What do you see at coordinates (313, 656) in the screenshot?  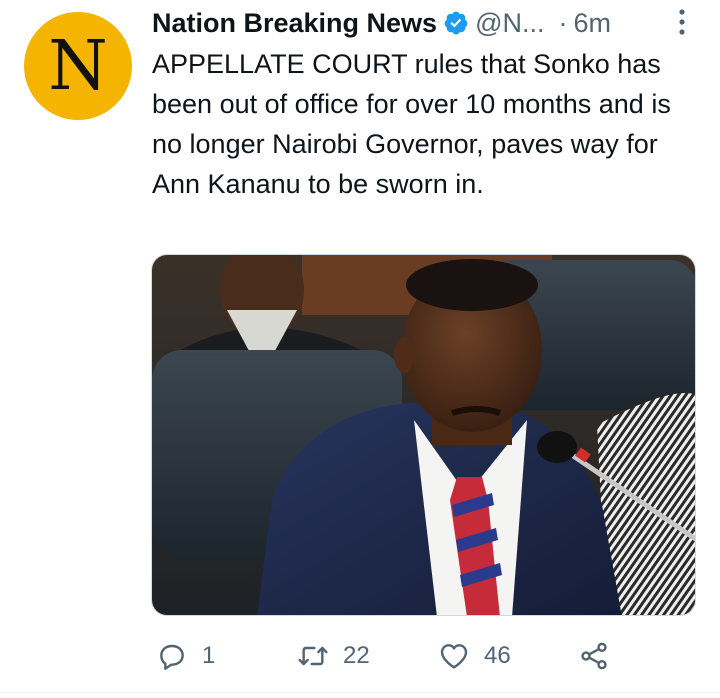 I see `retweet-icon` at bounding box center [313, 656].